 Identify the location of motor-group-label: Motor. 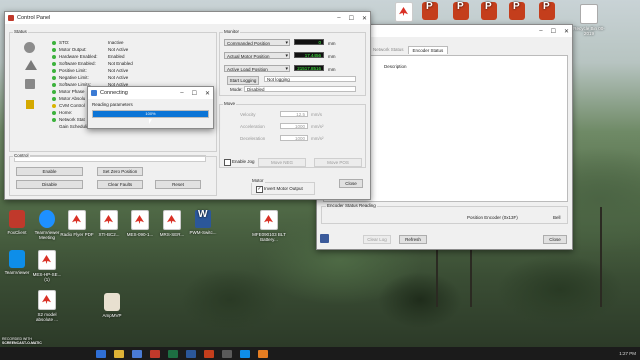
(258, 180).